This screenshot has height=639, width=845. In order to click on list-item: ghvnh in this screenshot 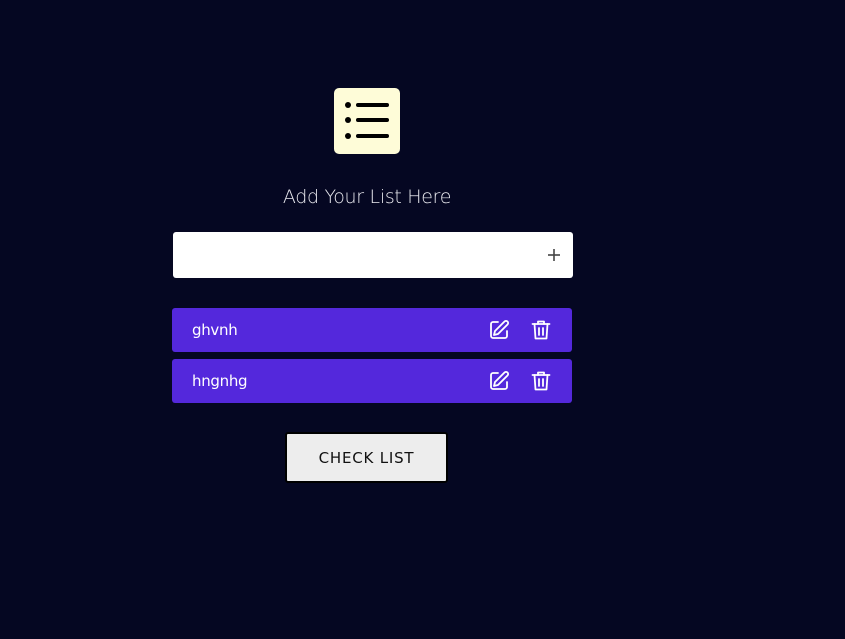, I will do `click(372, 330)`.